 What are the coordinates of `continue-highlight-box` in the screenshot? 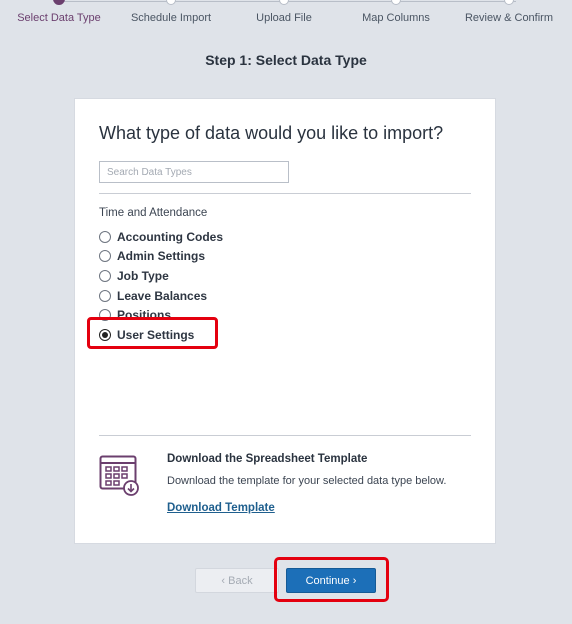 It's located at (331, 579).